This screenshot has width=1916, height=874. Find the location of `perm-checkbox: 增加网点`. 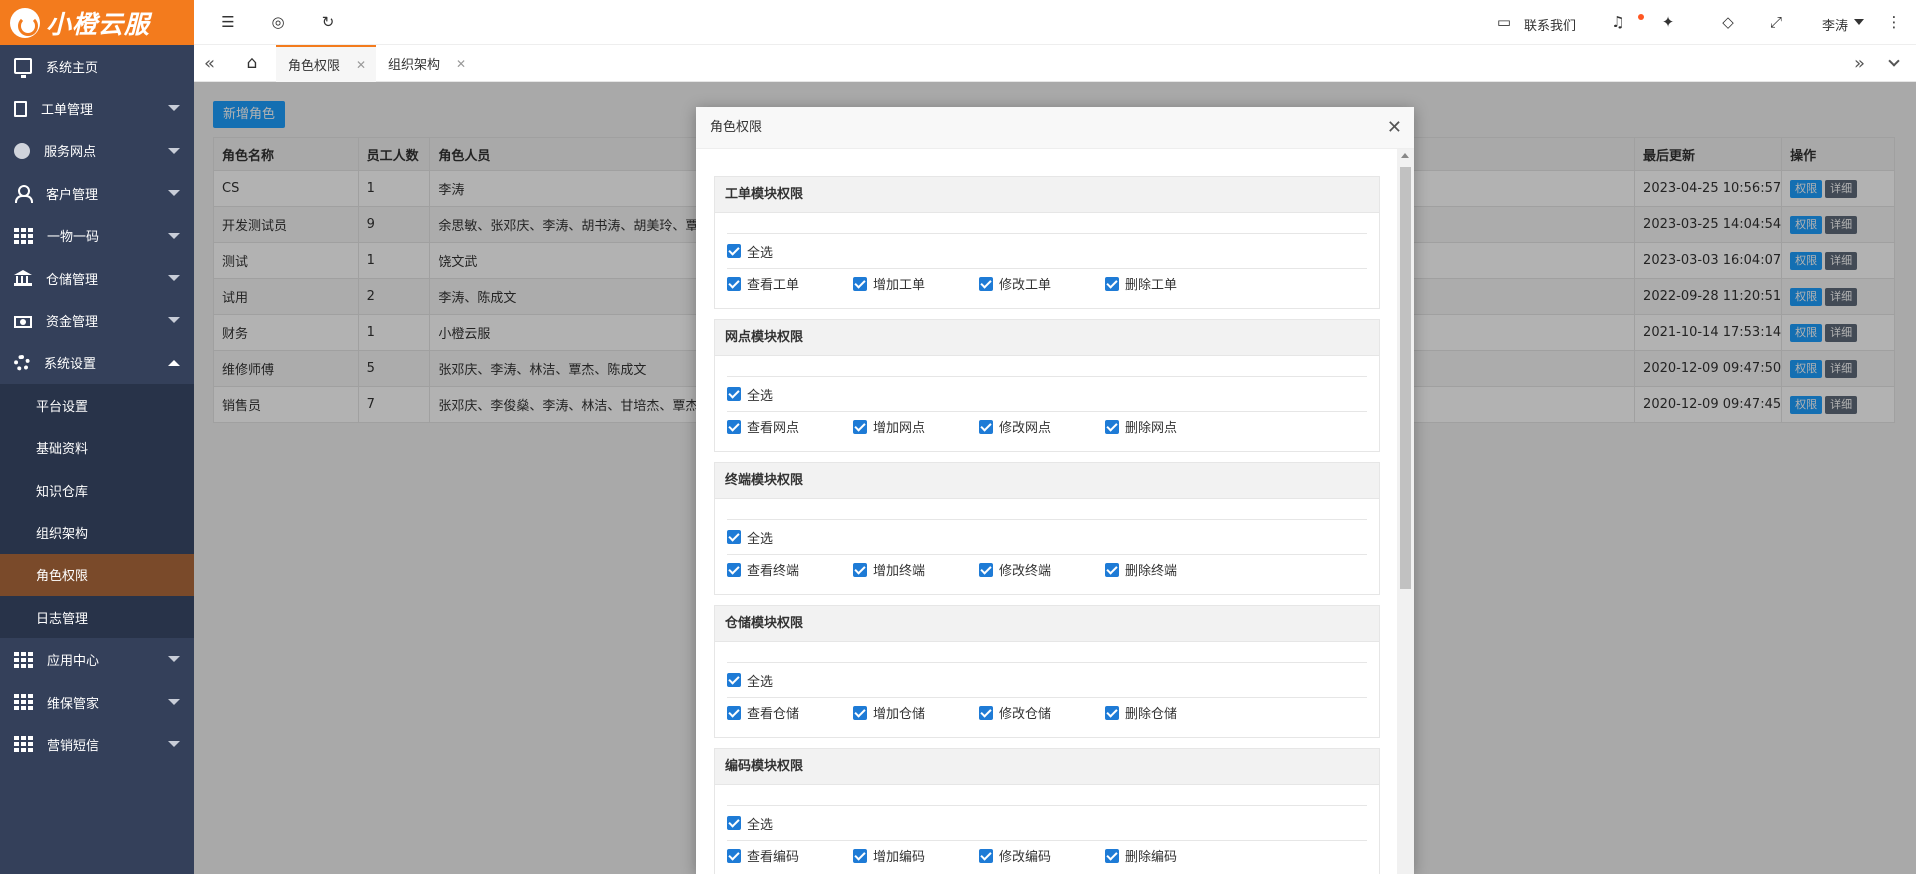

perm-checkbox: 增加网点 is located at coordinates (916, 426).